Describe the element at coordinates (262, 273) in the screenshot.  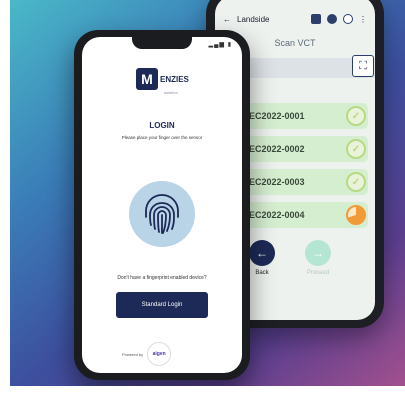
I see `back-label: Back` at that location.